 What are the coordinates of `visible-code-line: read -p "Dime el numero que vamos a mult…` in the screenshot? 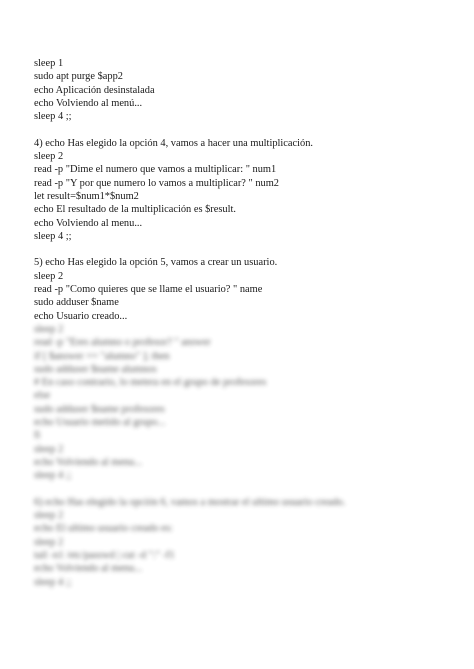 It's located at (155, 170).